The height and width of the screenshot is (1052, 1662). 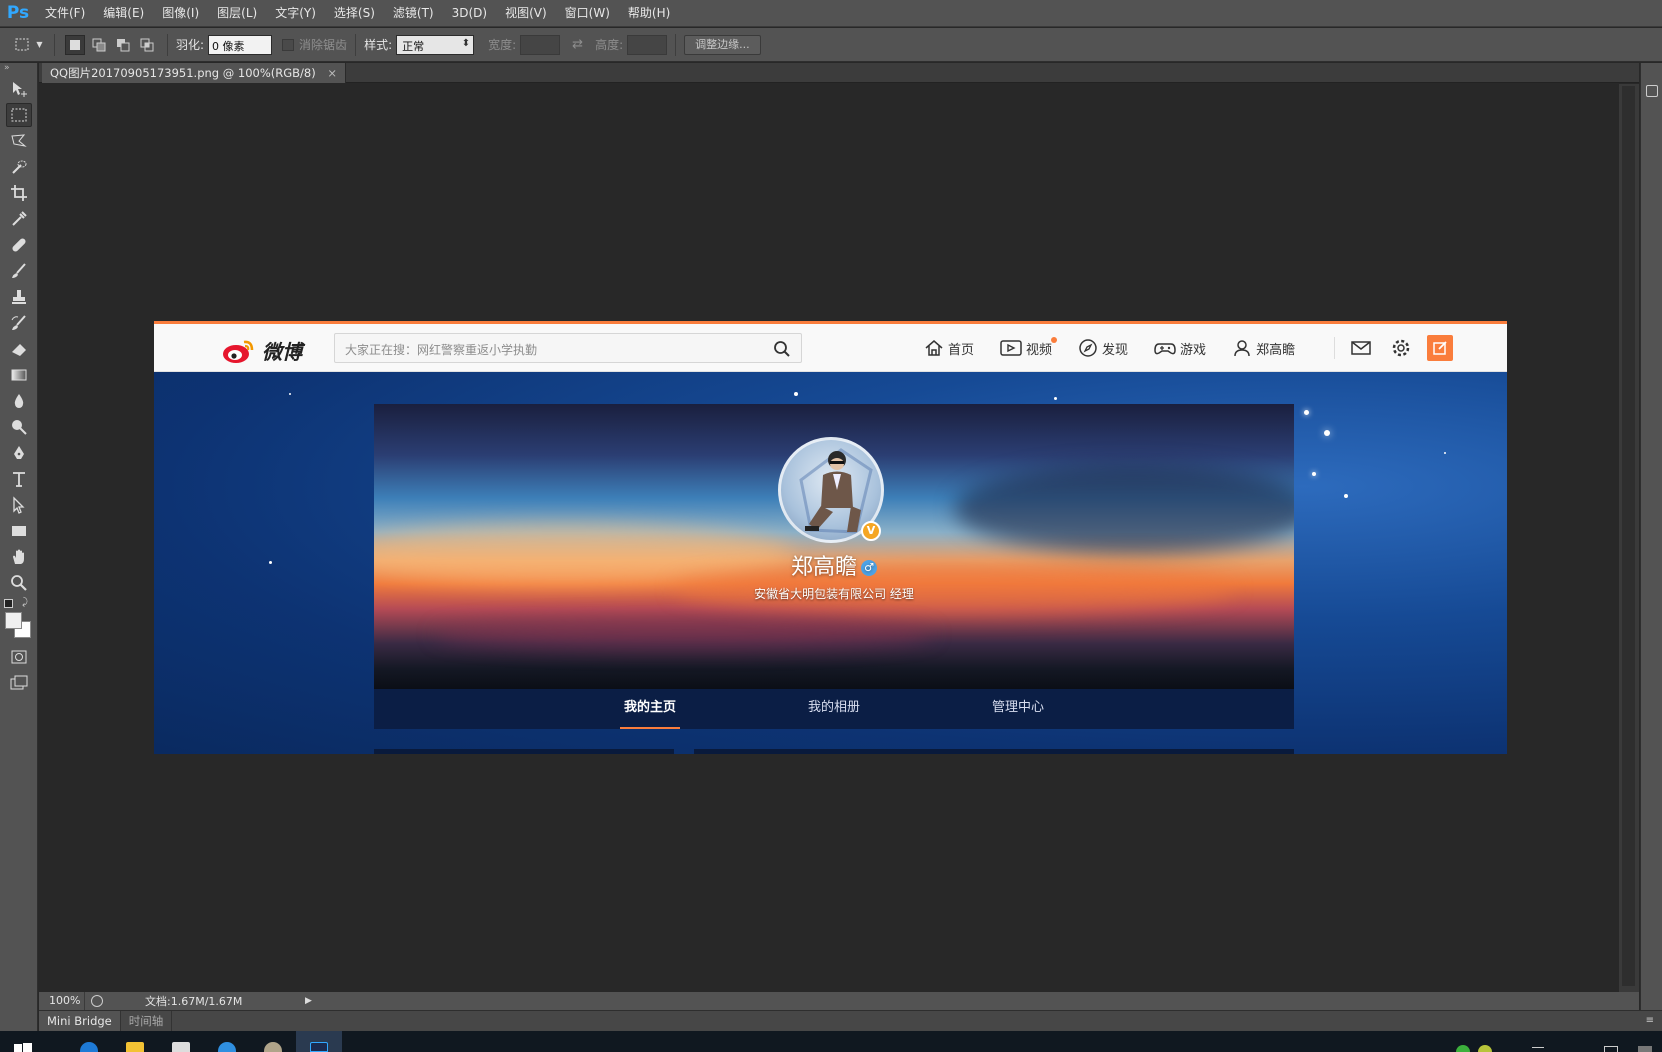 I want to click on swap-colors-icon: ⤸, so click(x=25, y=602).